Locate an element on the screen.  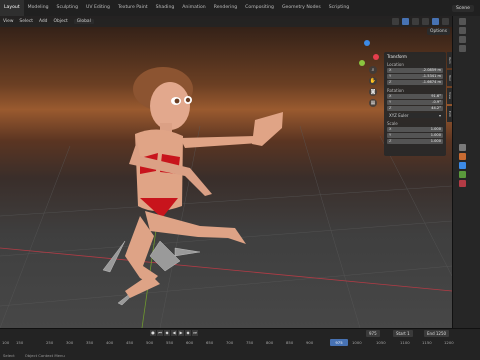
object-properties-icon is located at coordinates (462, 156).